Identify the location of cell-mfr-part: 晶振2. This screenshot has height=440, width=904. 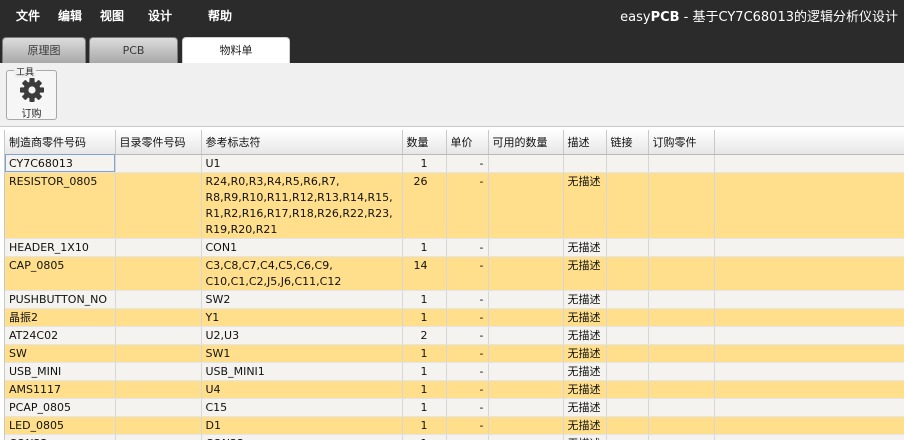
(60, 317).